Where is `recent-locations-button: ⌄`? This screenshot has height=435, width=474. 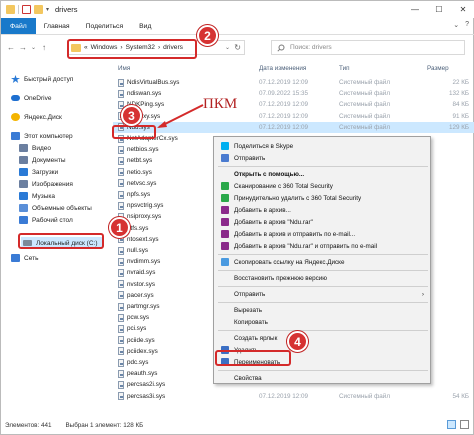
recent-locations-button: ⌄ is located at coordinates (33, 47).